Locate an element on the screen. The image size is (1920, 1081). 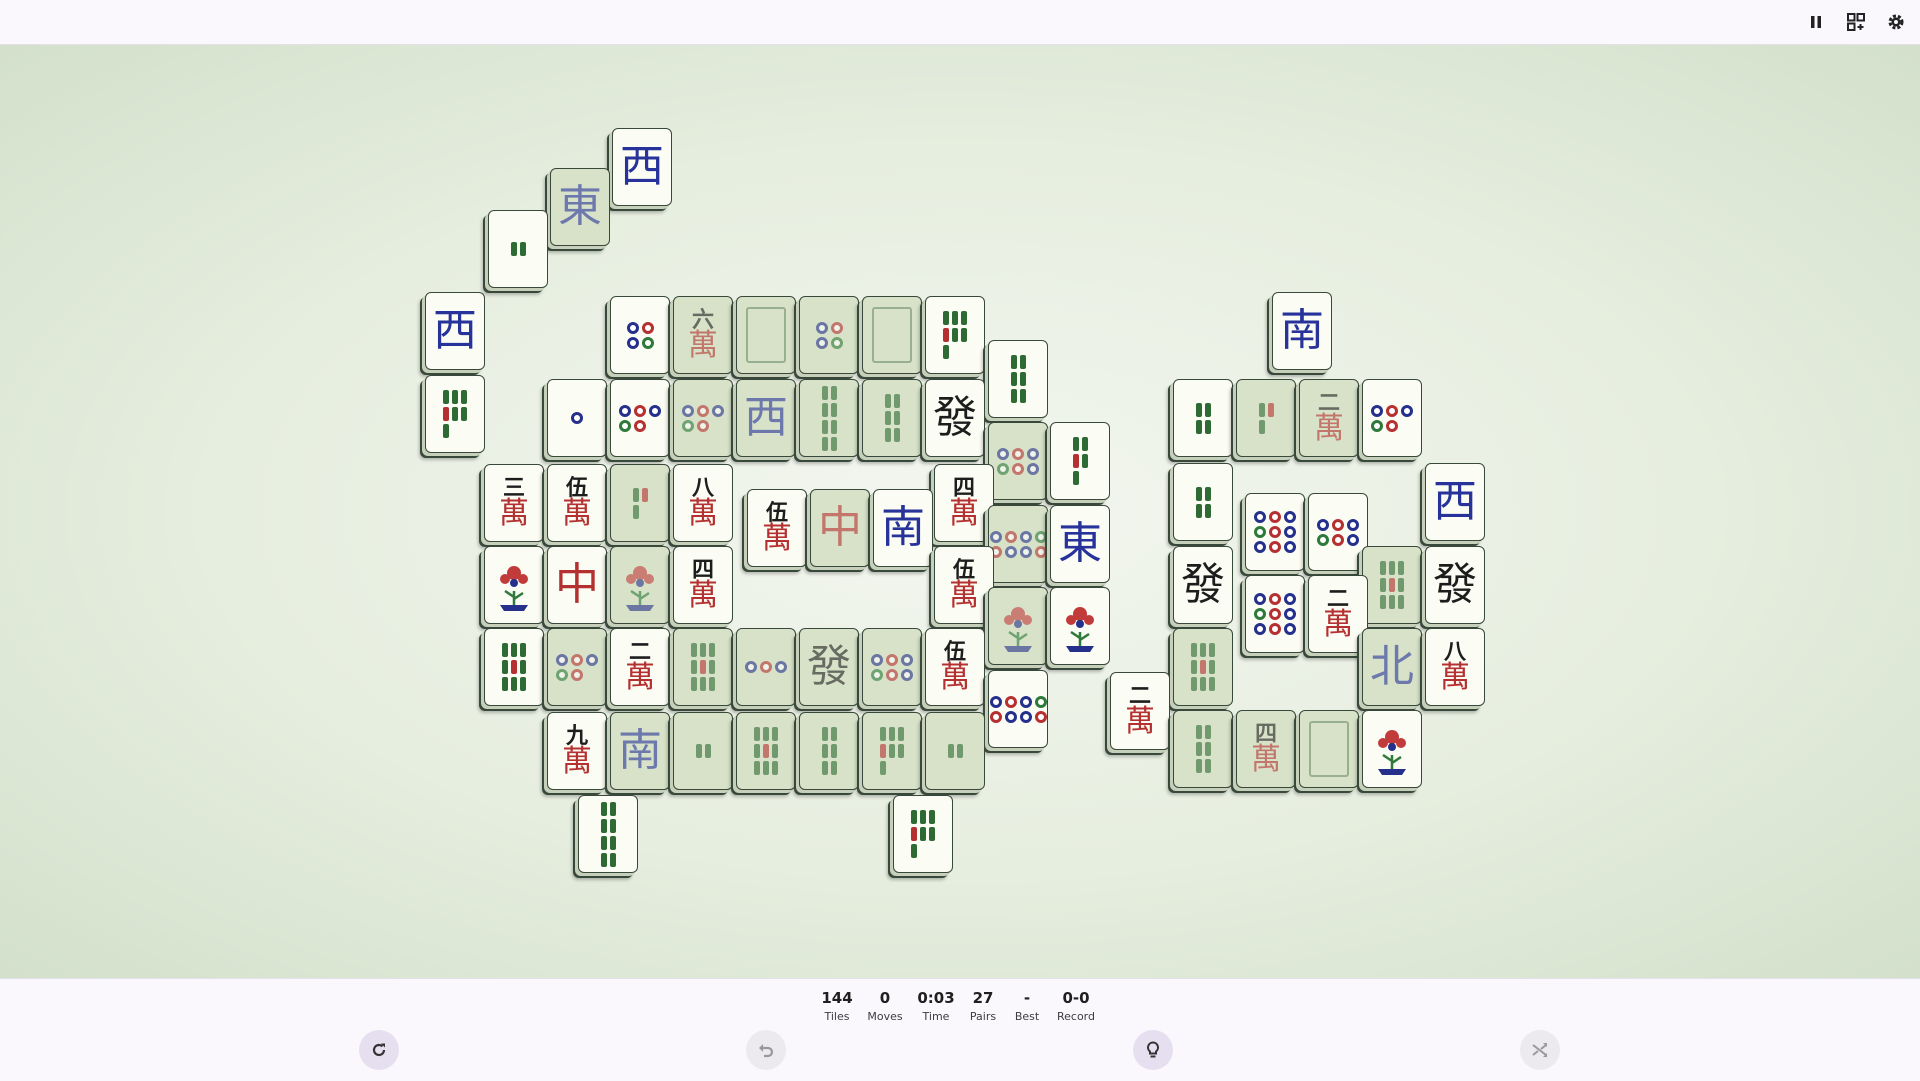
character-face: 九萬 is located at coordinates (577, 751).